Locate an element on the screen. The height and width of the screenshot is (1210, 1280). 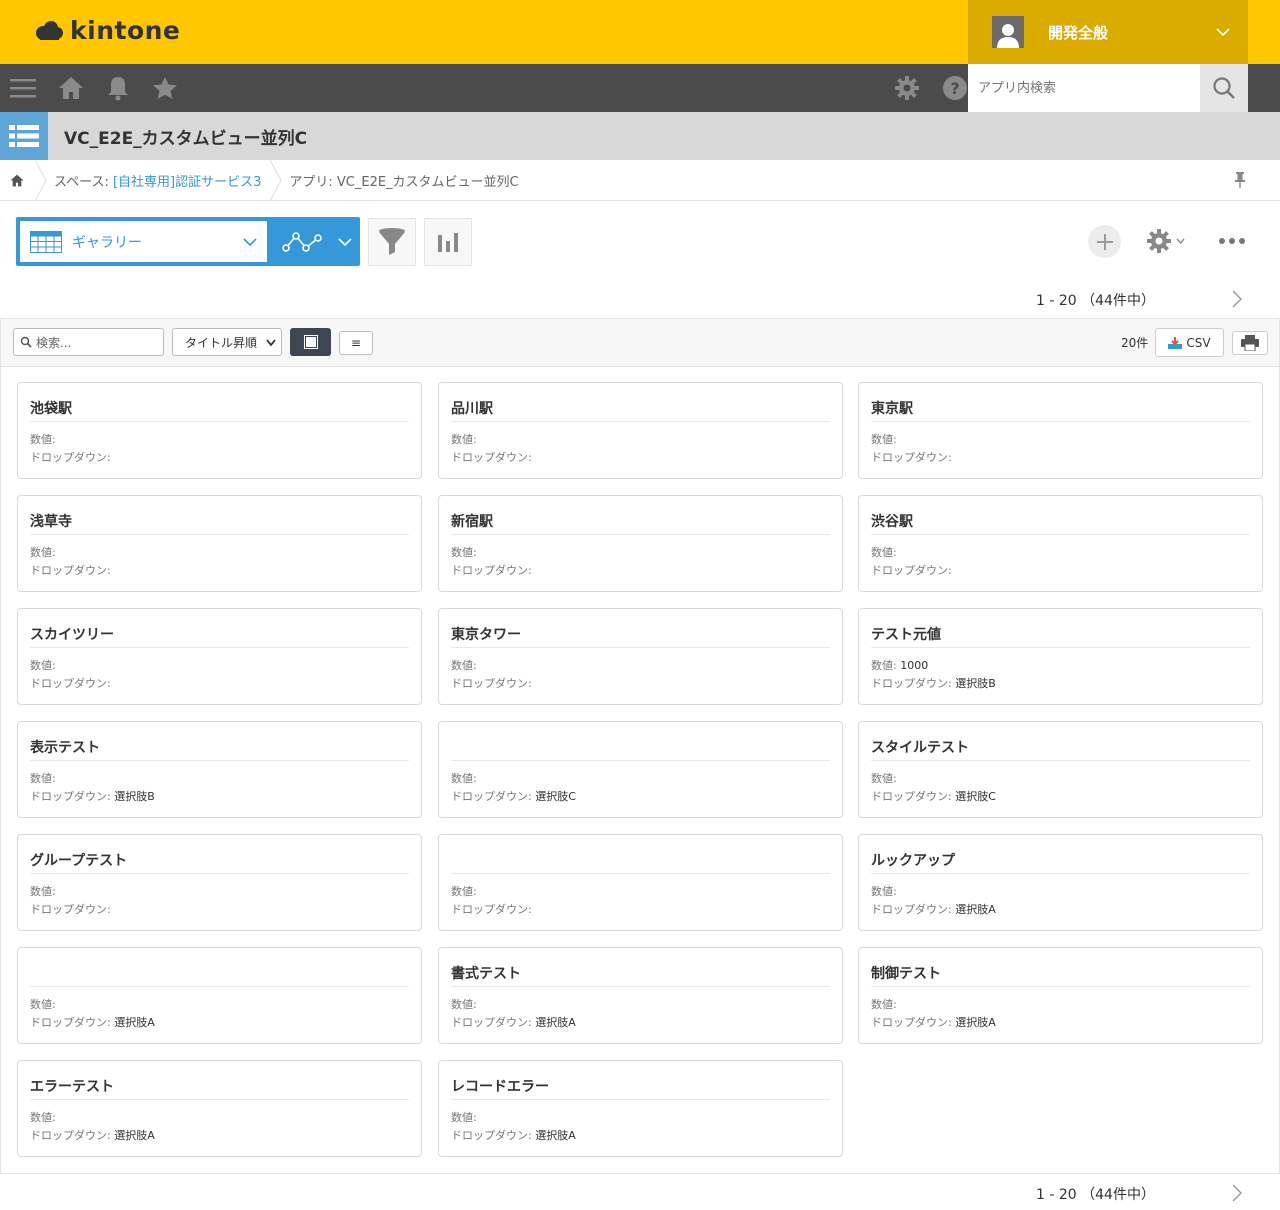
gallery-card: 数値: ドロップダウン: 選択肢A is located at coordinates (219, 995).